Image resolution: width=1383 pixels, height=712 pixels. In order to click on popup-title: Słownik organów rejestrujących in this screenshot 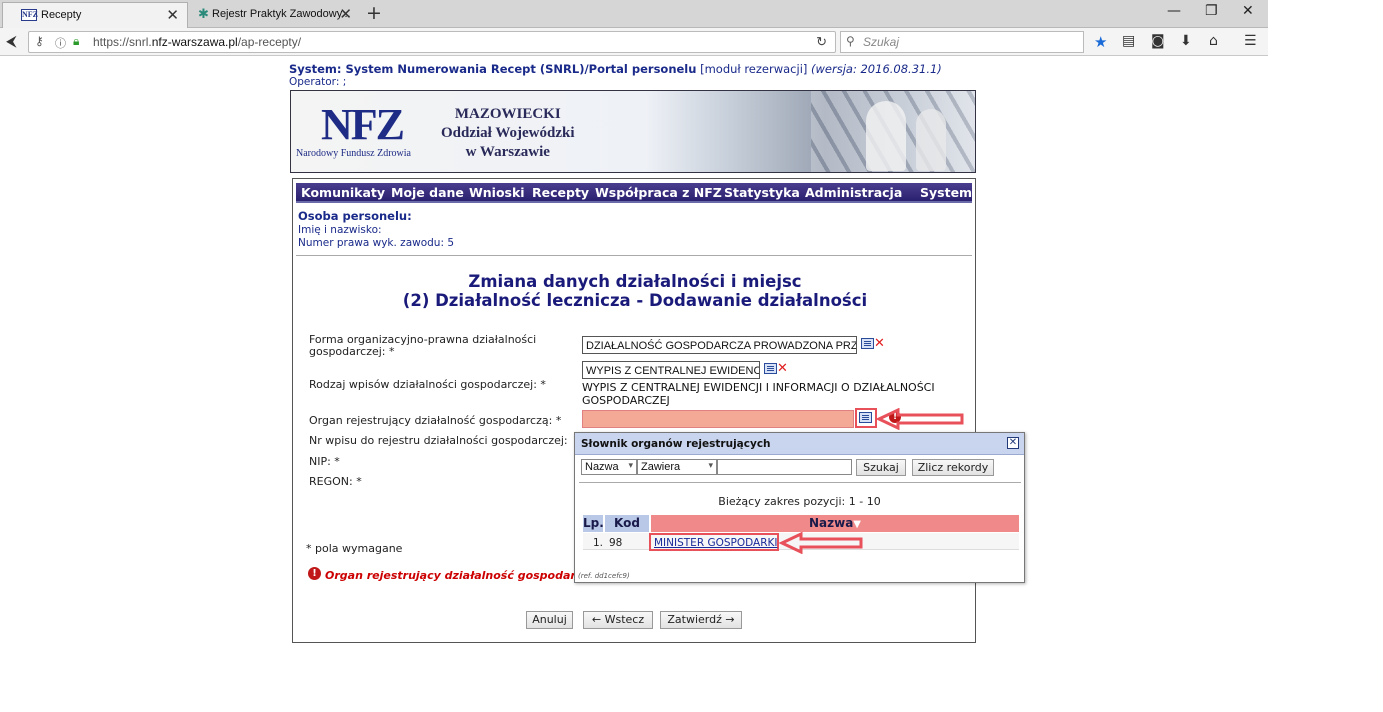, I will do `click(676, 444)`.